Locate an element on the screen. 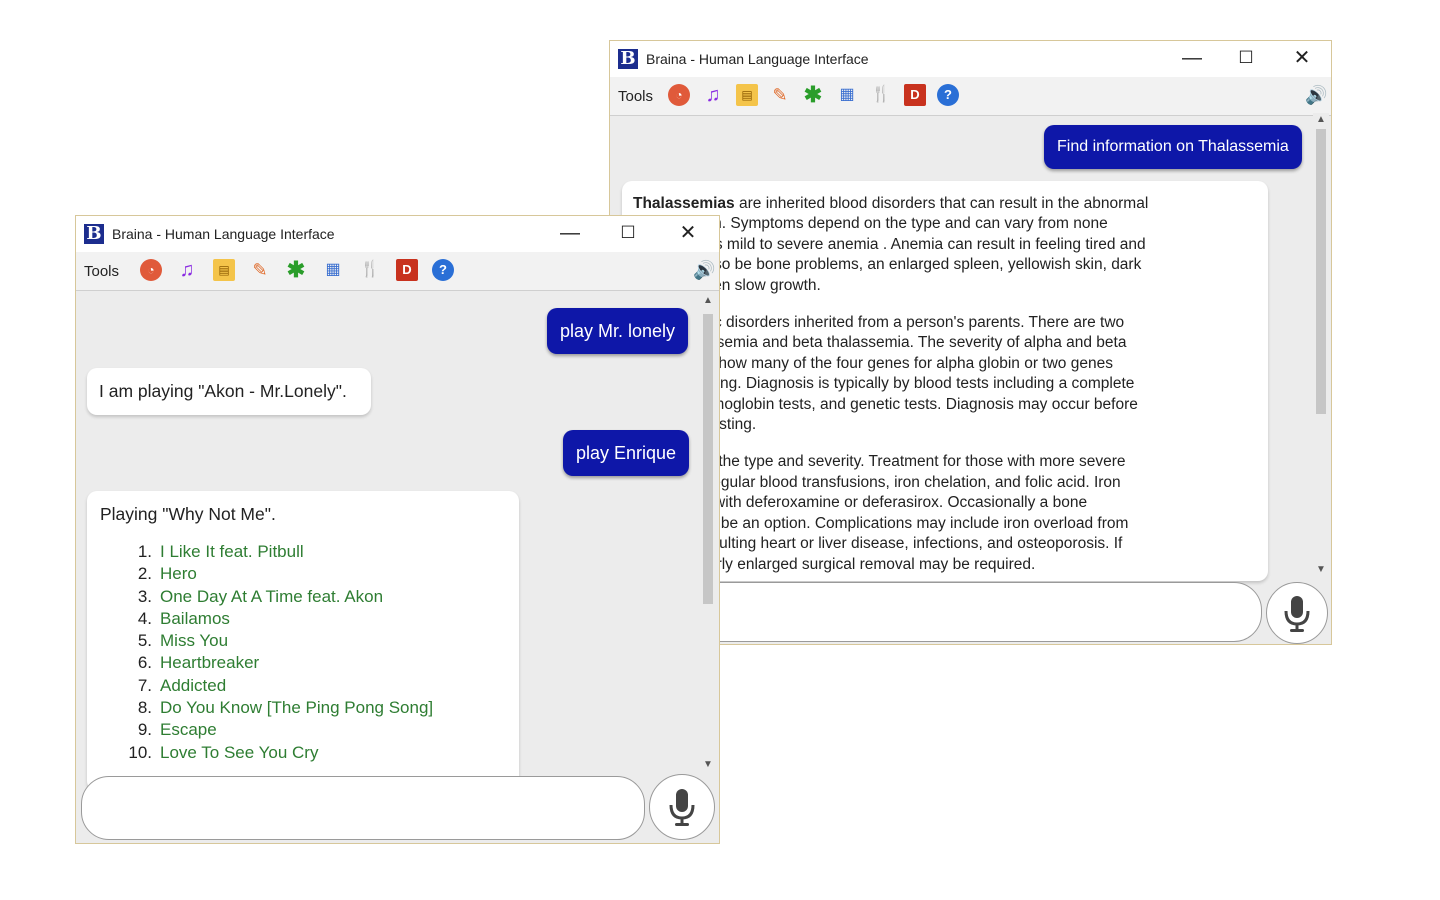  user-message-bubble: play Mr. lonely is located at coordinates (618, 331).